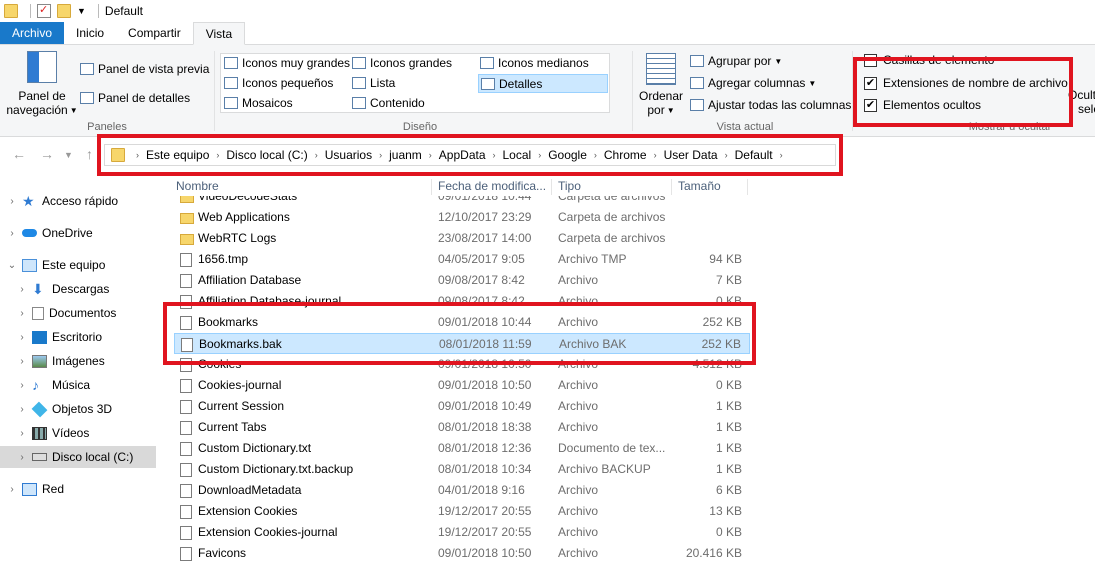 This screenshot has height=565, width=1095. Describe the element at coordinates (770, 105) in the screenshot. I see `fit-columns-button: Ajustar todas las columnas` at that location.